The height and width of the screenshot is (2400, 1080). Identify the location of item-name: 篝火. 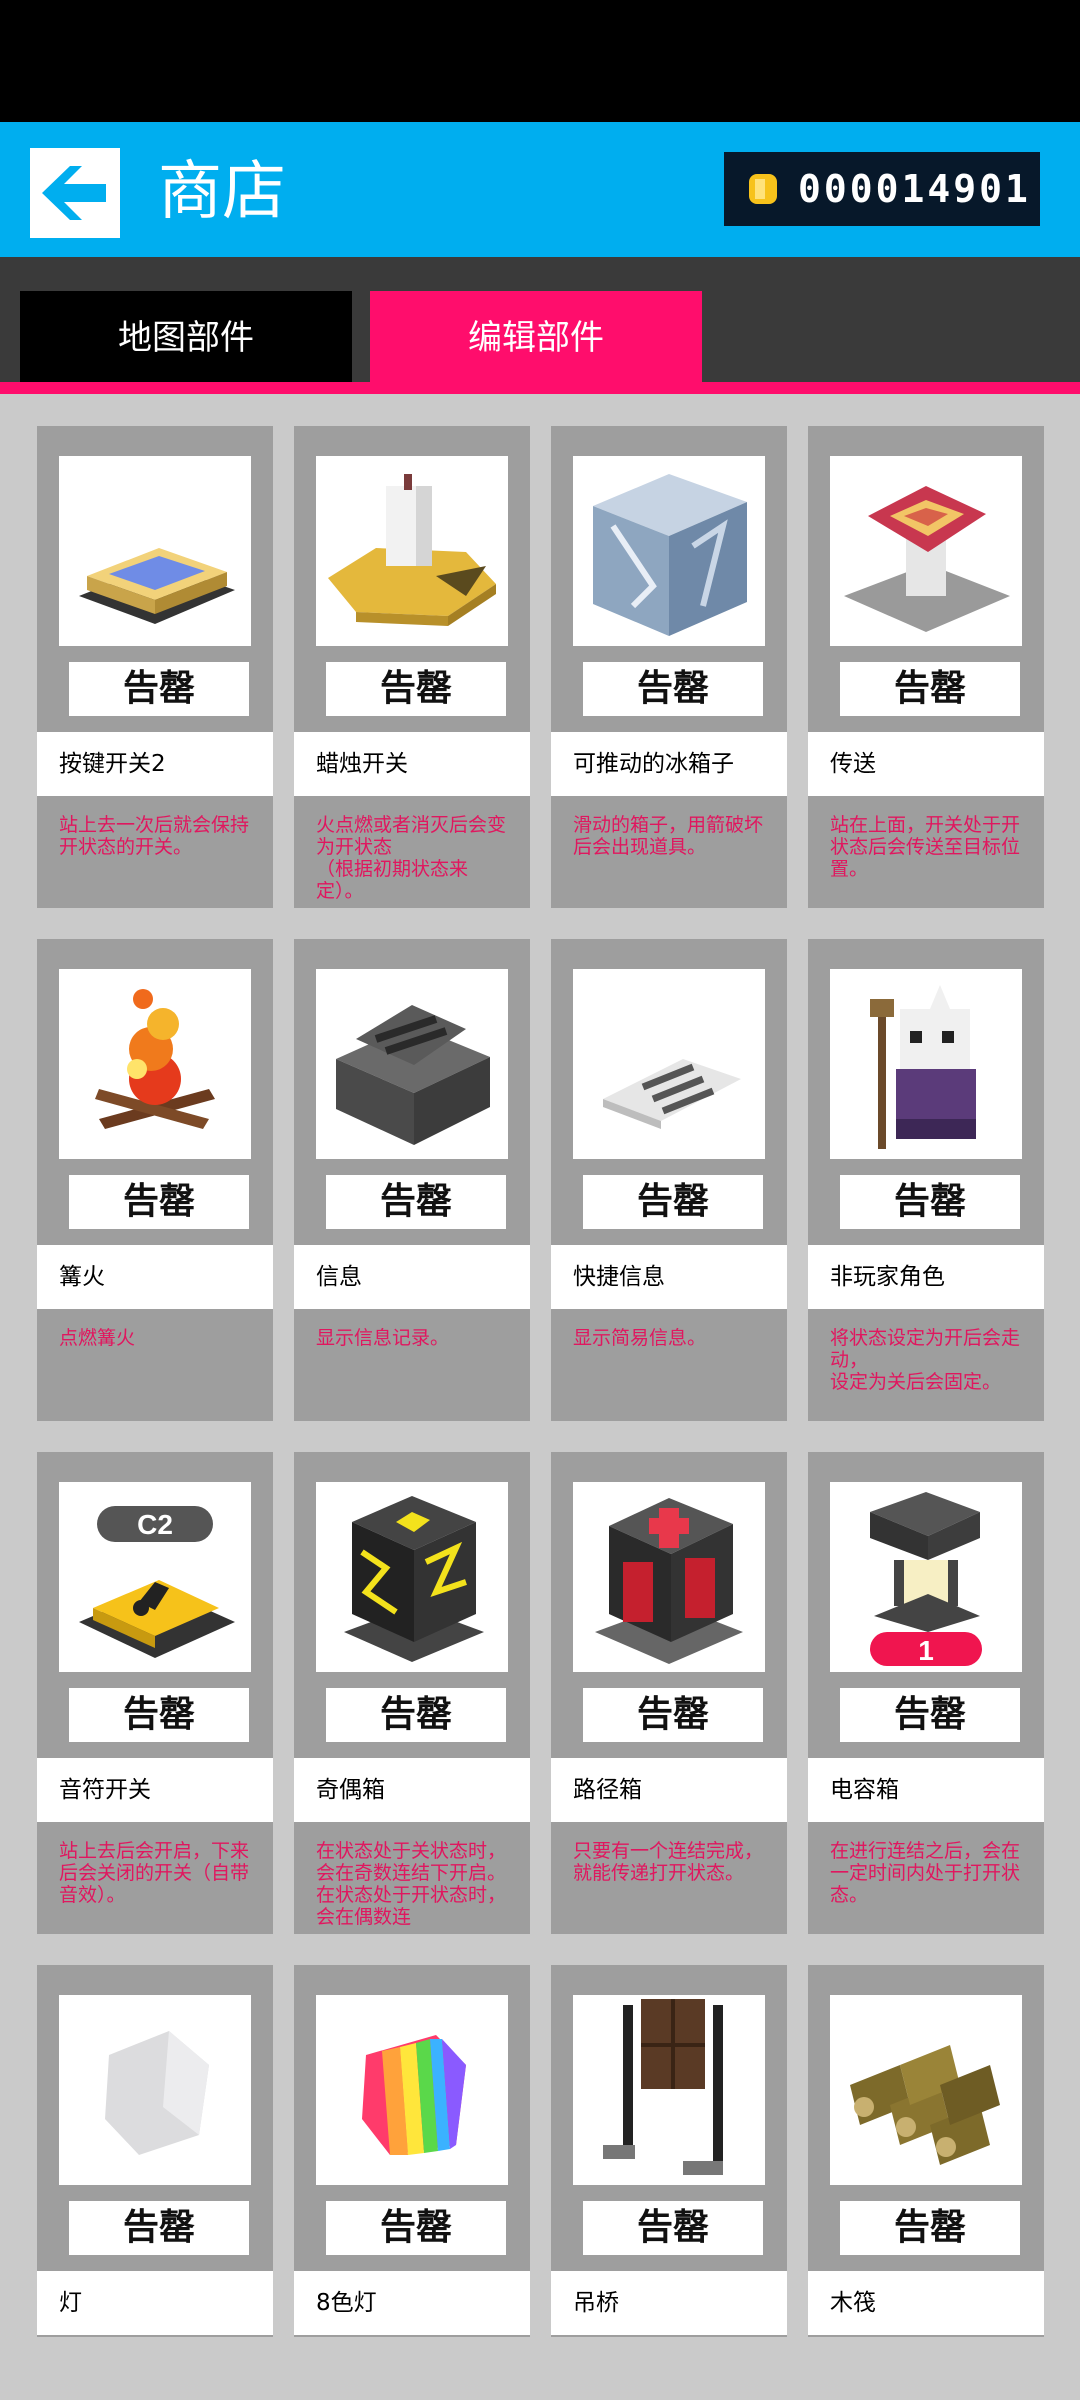
(155, 1277).